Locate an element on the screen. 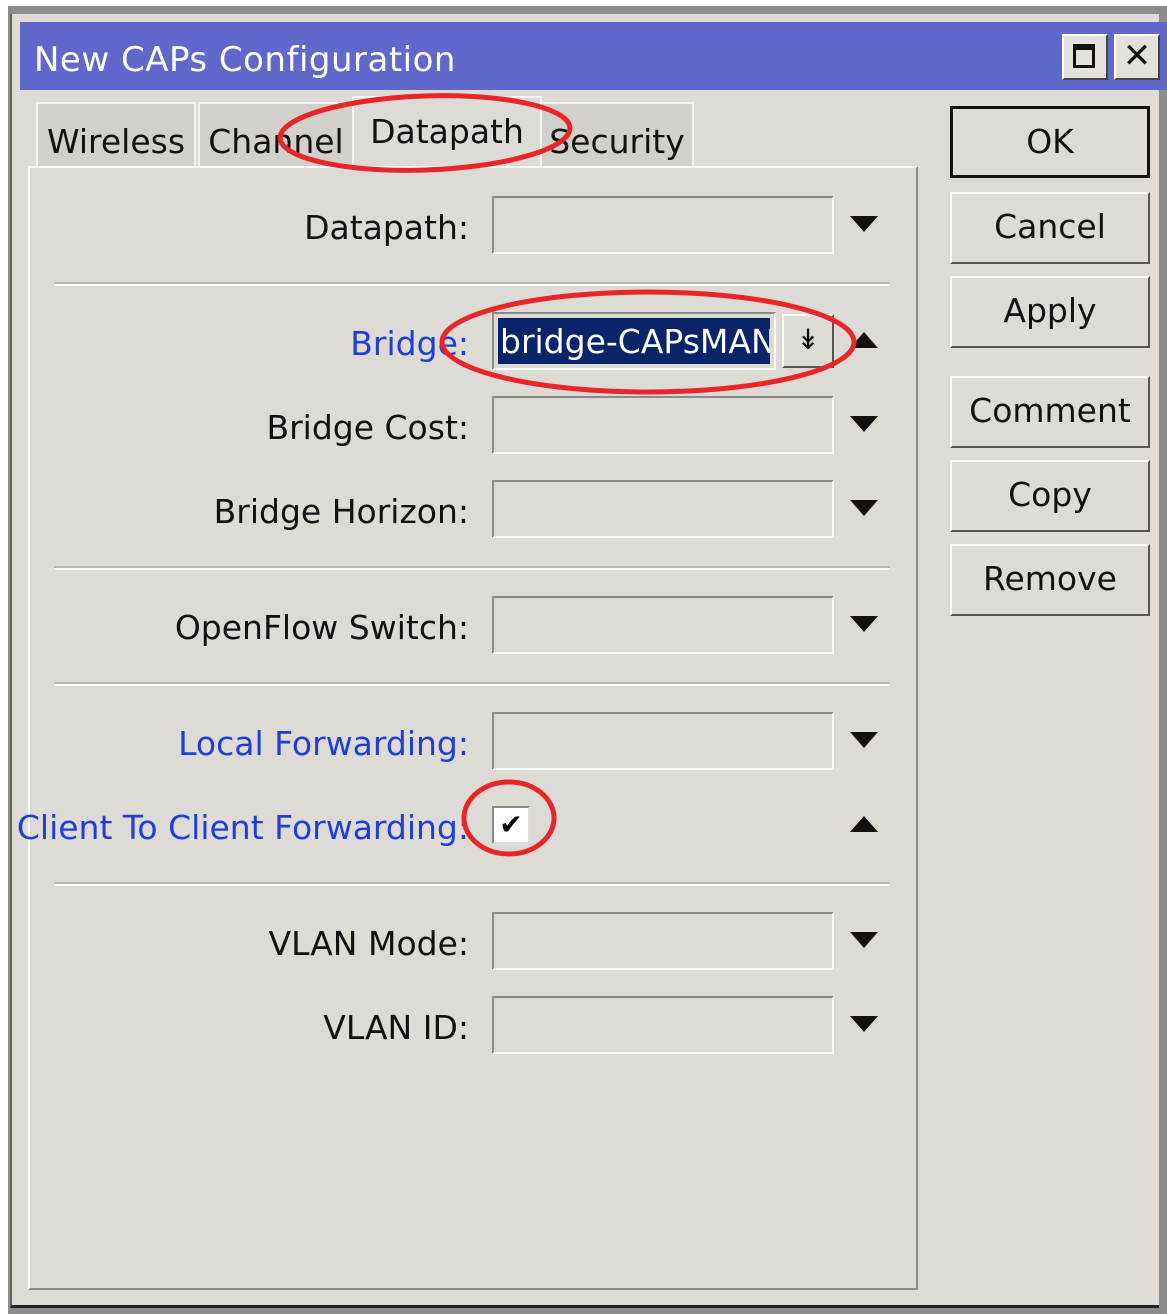  annotation-circle-bridge is located at coordinates (648, 342).